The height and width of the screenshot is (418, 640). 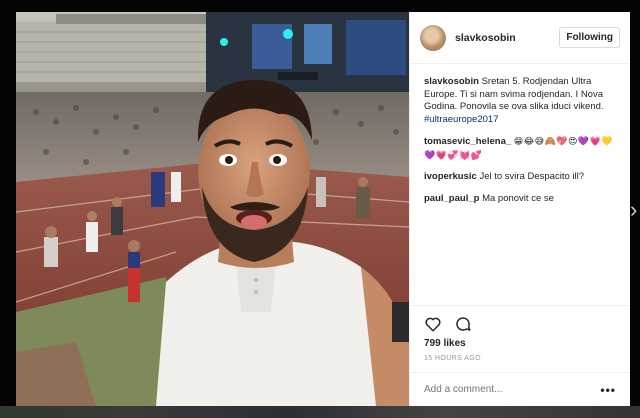 What do you see at coordinates (433, 324) in the screenshot?
I see `heart-icon` at bounding box center [433, 324].